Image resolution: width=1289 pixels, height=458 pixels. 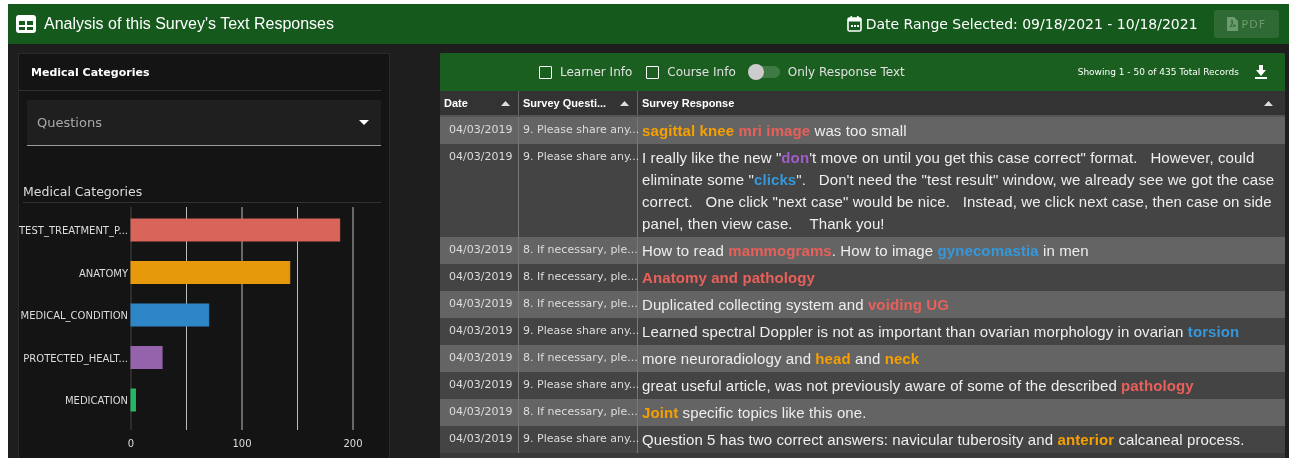 What do you see at coordinates (827, 72) in the screenshot?
I see `toggle-switch: Only Response Text` at bounding box center [827, 72].